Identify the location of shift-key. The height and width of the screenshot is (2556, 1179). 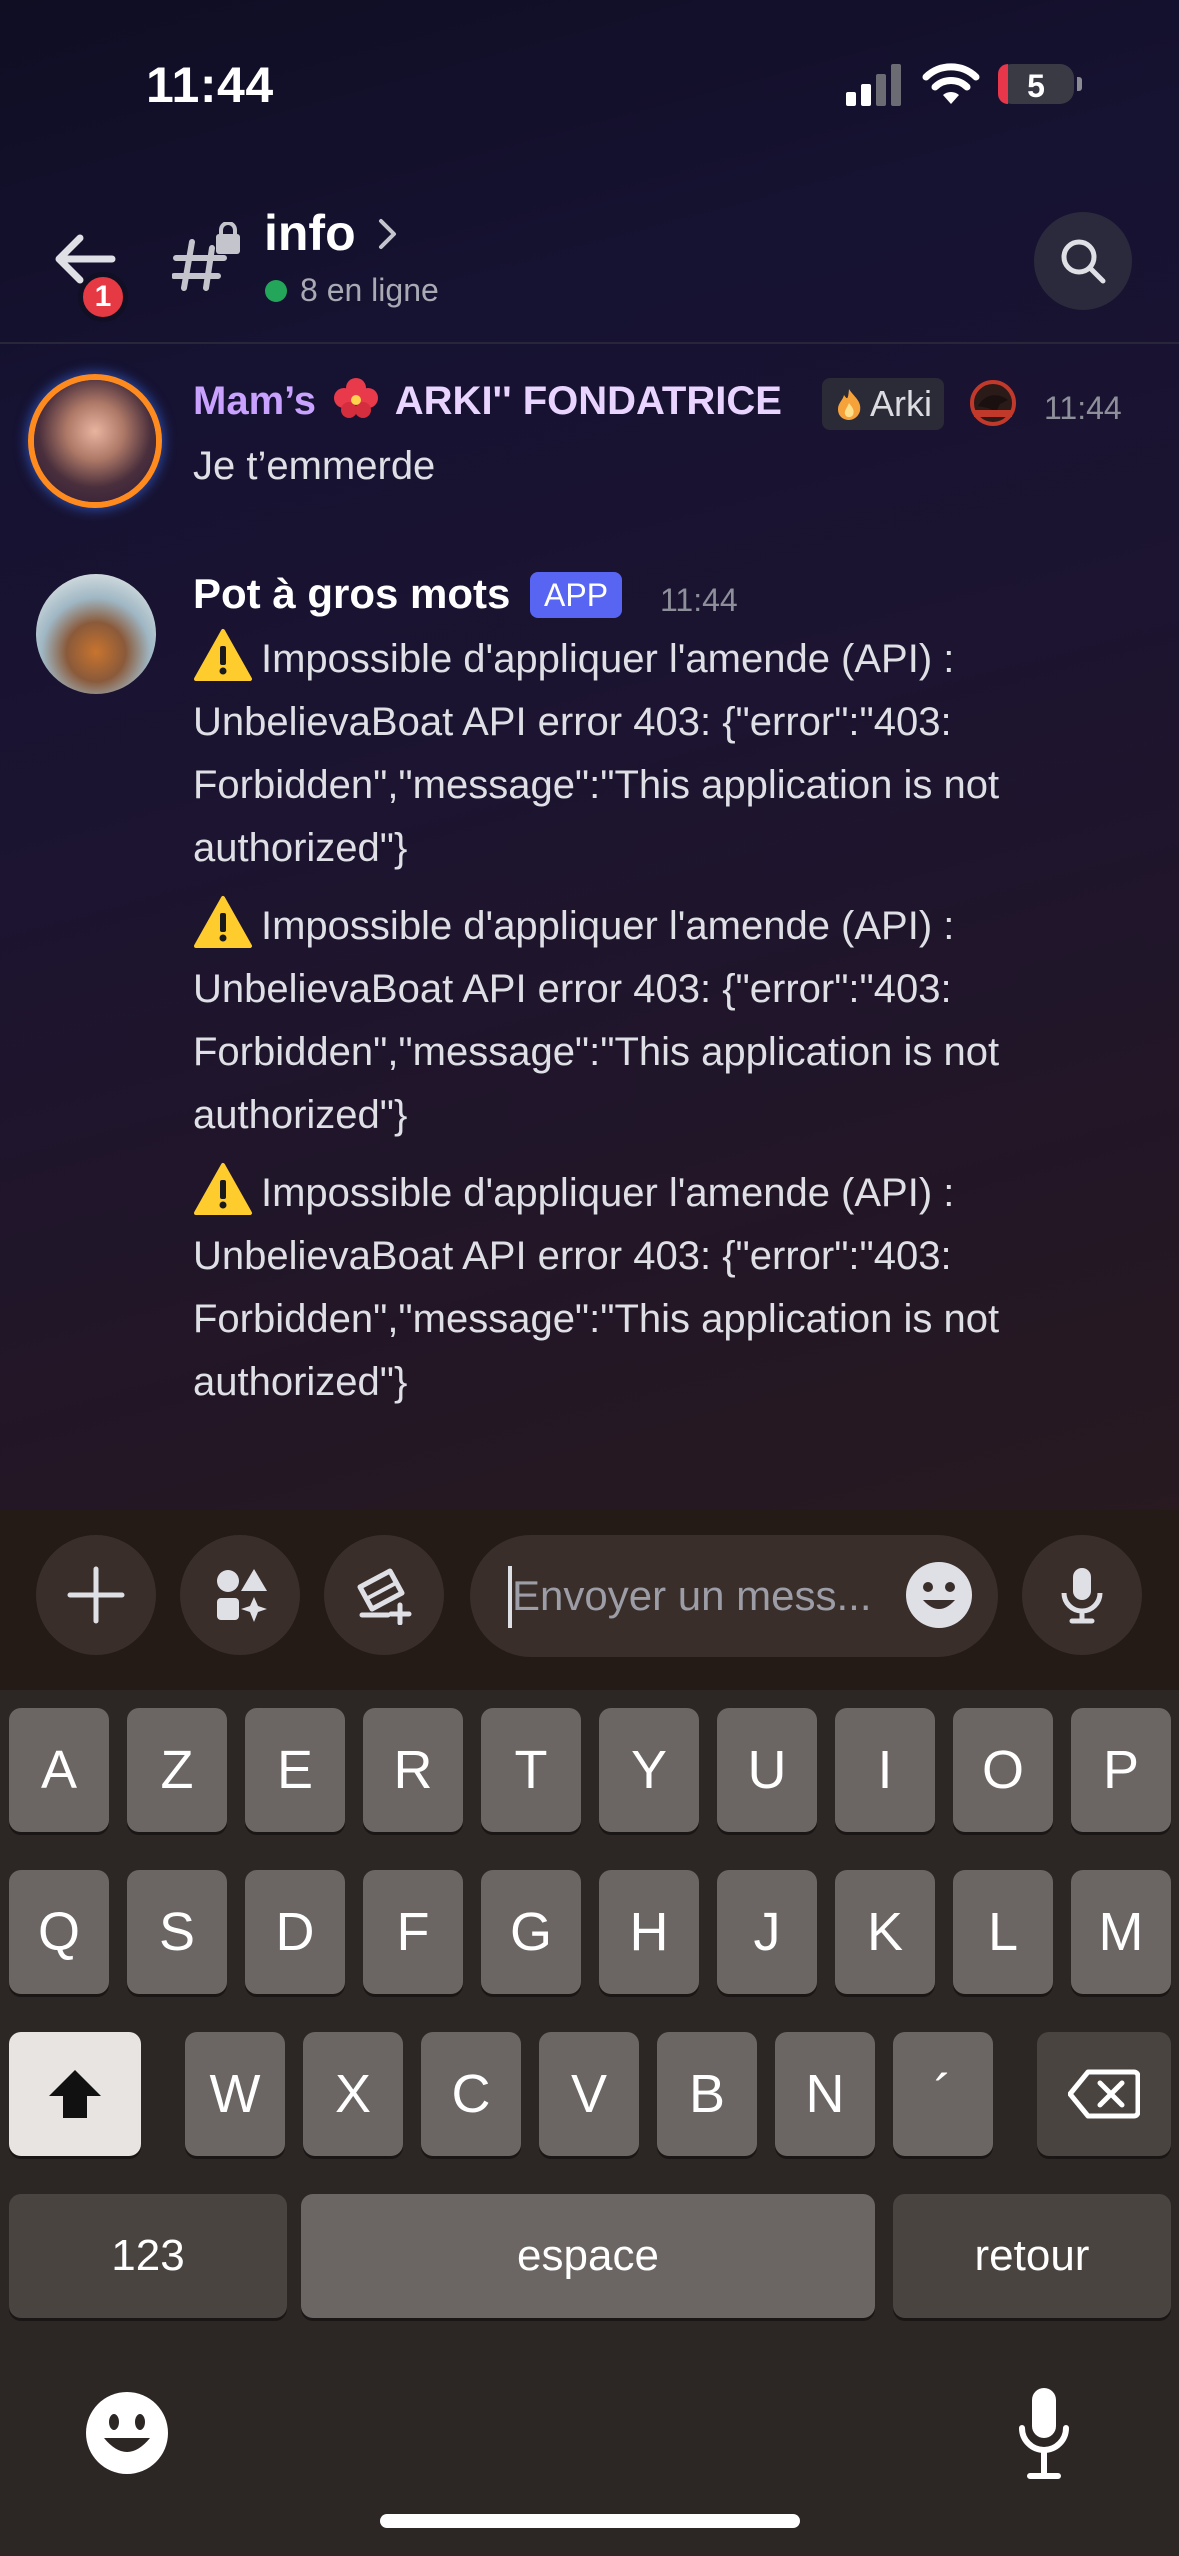
(75, 2094).